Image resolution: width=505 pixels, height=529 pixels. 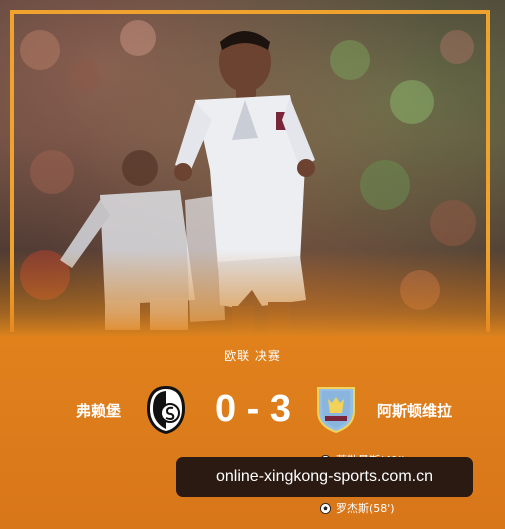 I want to click on match-score: 0 - 3, so click(x=253, y=409).